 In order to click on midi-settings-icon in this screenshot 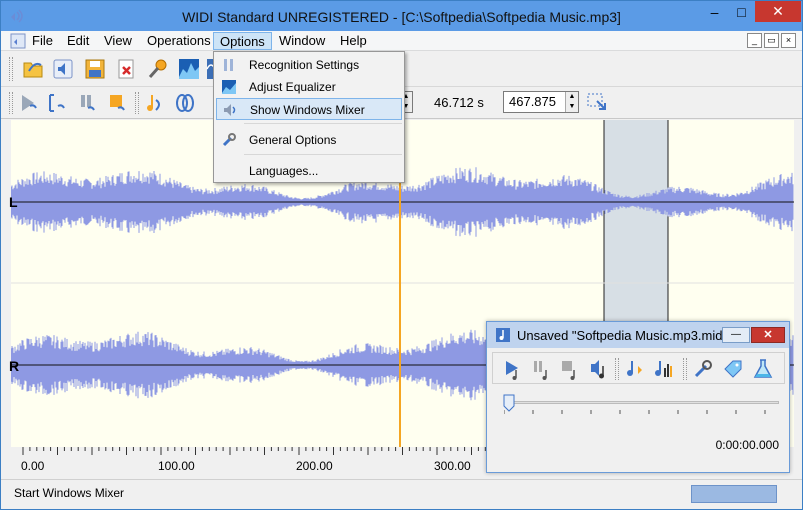, I will do `click(703, 369)`.